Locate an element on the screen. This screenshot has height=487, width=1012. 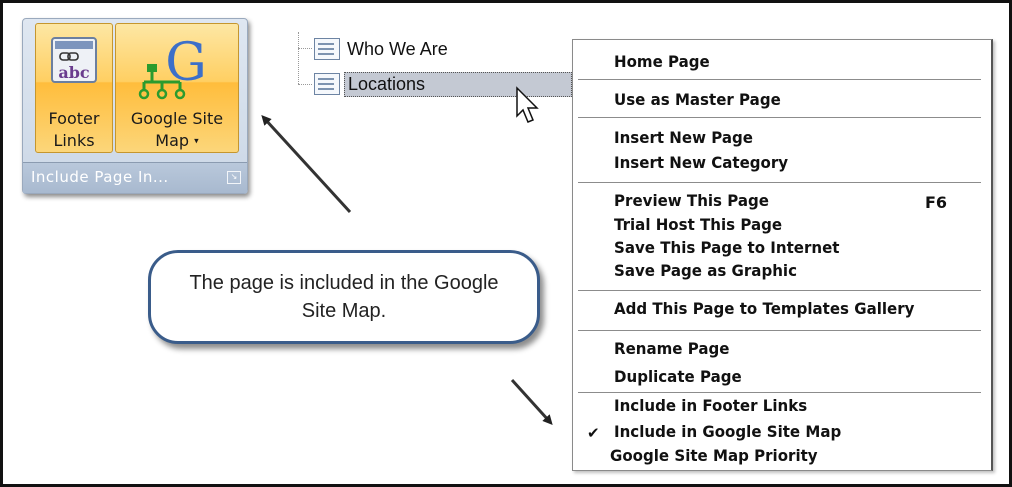
mouse-cursor-icon is located at coordinates (527, 104).